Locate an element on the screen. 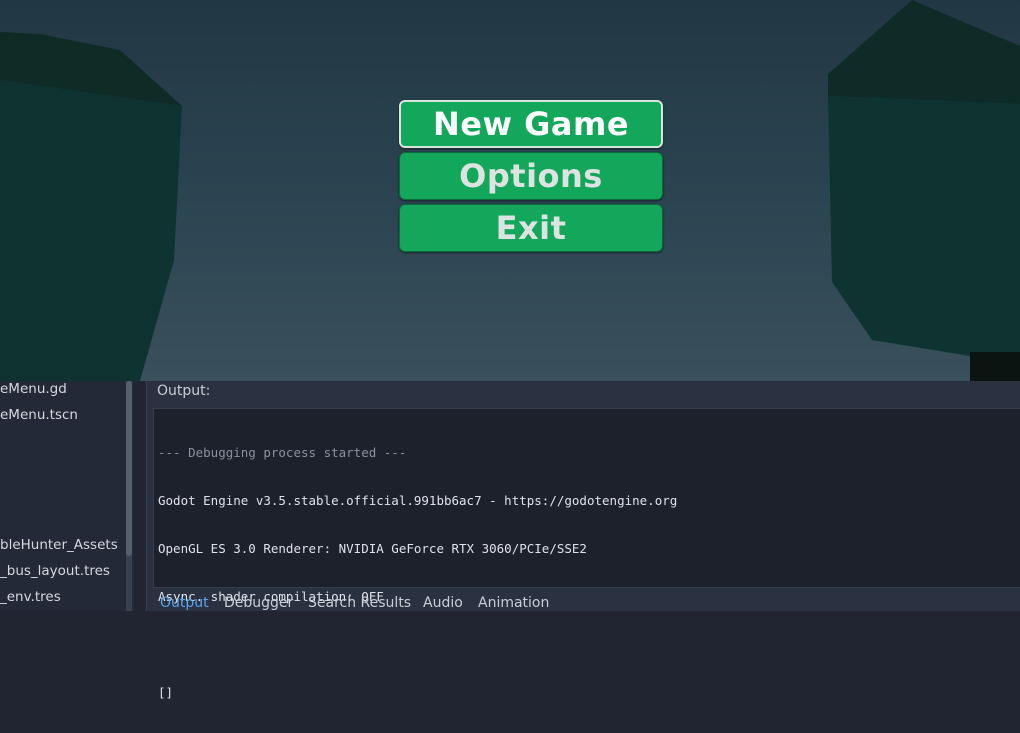 This screenshot has width=1020, height=733. tab-output: Output is located at coordinates (184, 603).